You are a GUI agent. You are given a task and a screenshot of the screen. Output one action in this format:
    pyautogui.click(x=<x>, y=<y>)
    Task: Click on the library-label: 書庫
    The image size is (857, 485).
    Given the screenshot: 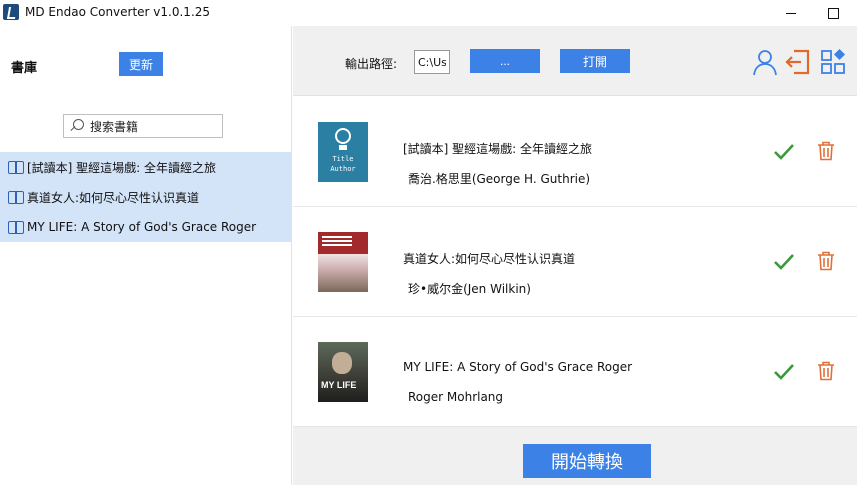 What is the action you would take?
    pyautogui.click(x=24, y=68)
    